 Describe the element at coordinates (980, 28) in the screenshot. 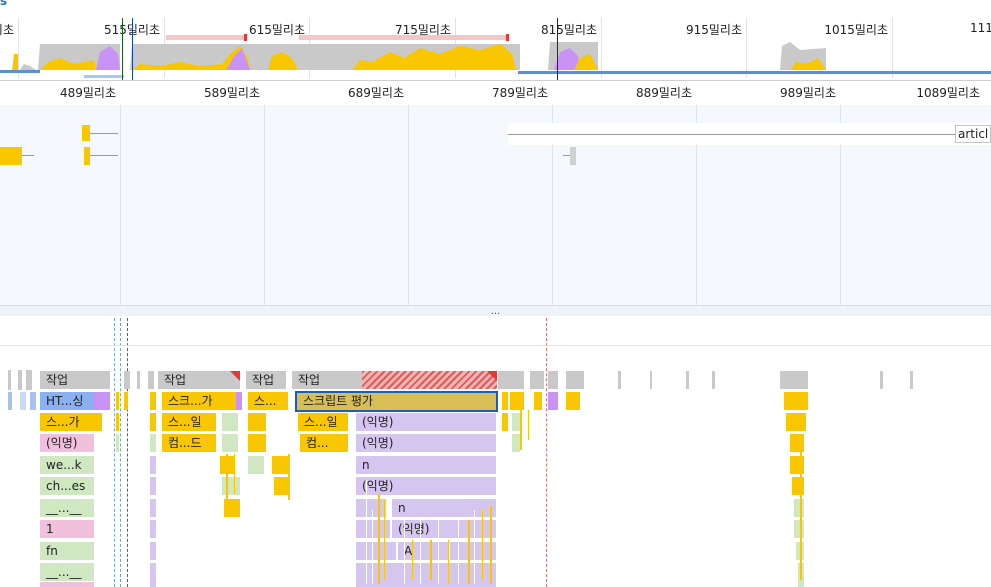

I see `overview-tick-7: 111` at that location.